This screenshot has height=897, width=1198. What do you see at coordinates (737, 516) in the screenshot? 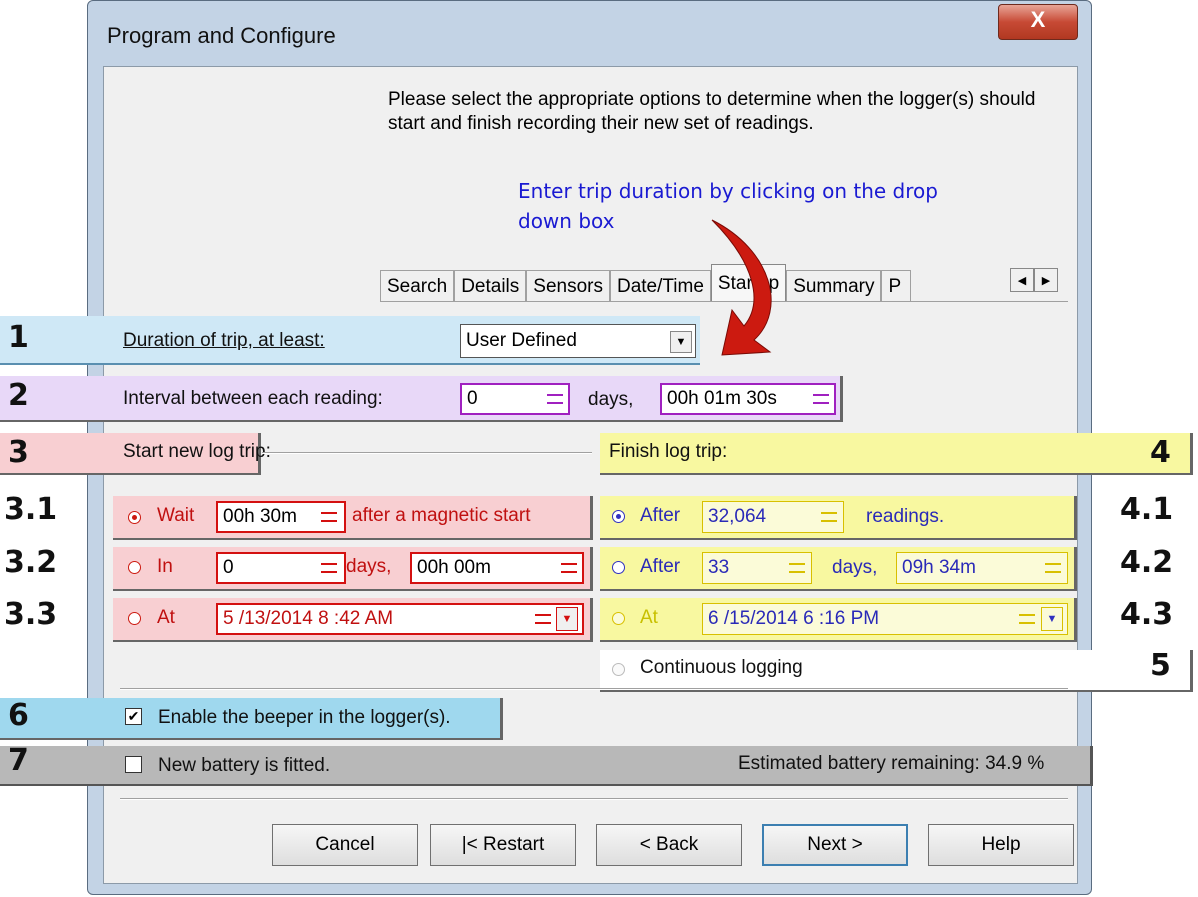
I see `after-readings-value: 32,064` at bounding box center [737, 516].